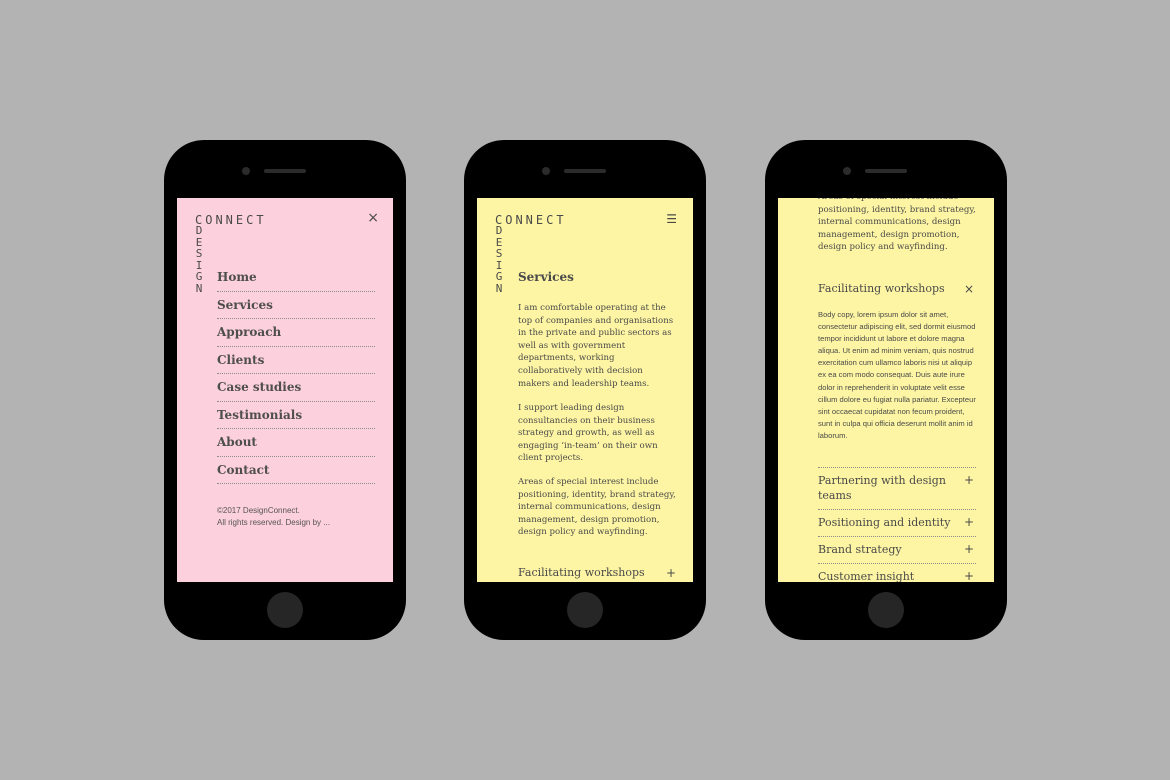  What do you see at coordinates (546, 277) in the screenshot?
I see `page-title: Services` at bounding box center [546, 277].